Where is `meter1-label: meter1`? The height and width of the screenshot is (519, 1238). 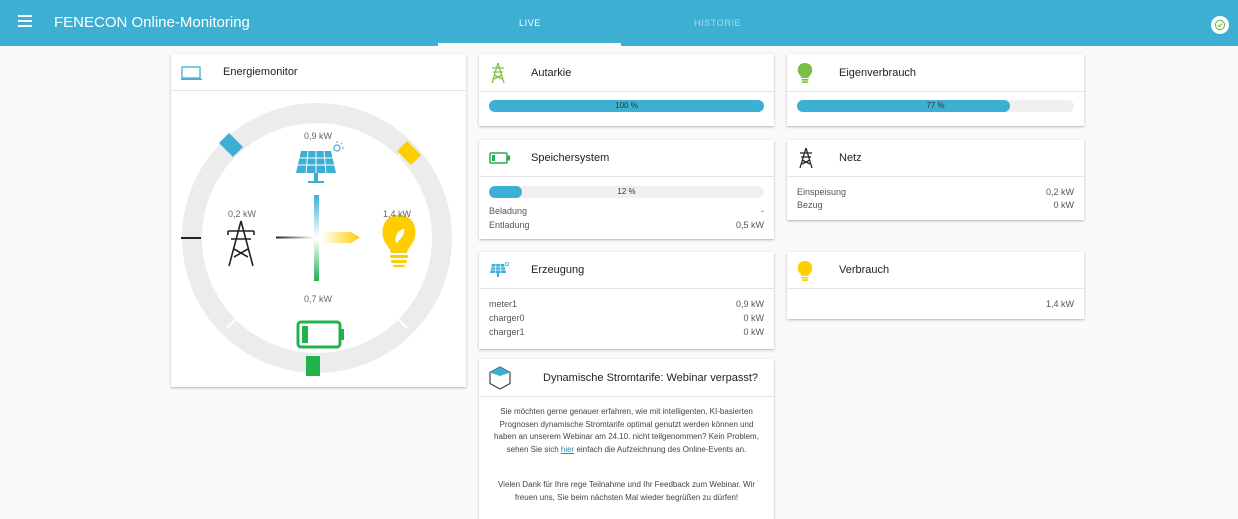
meter1-label: meter1 is located at coordinates (503, 304).